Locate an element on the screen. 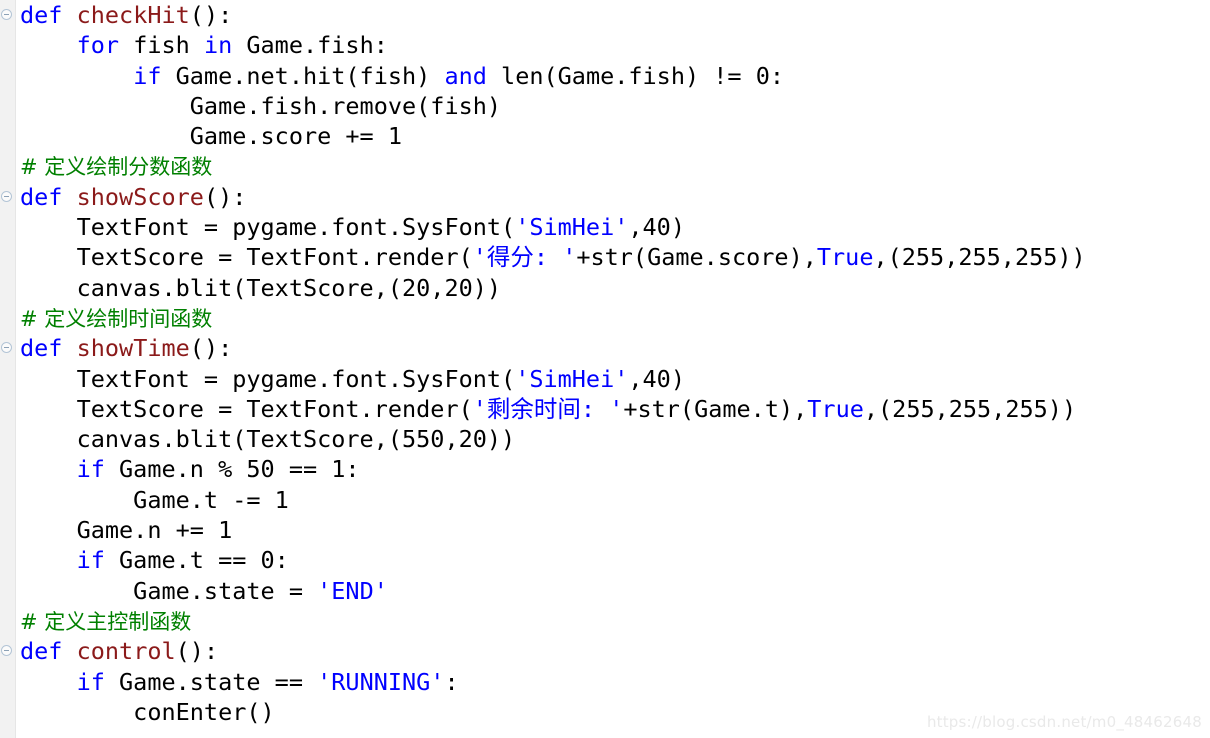 The width and height of the screenshot is (1210, 738). code-token: '剩余时间: ' is located at coordinates (548, 408).